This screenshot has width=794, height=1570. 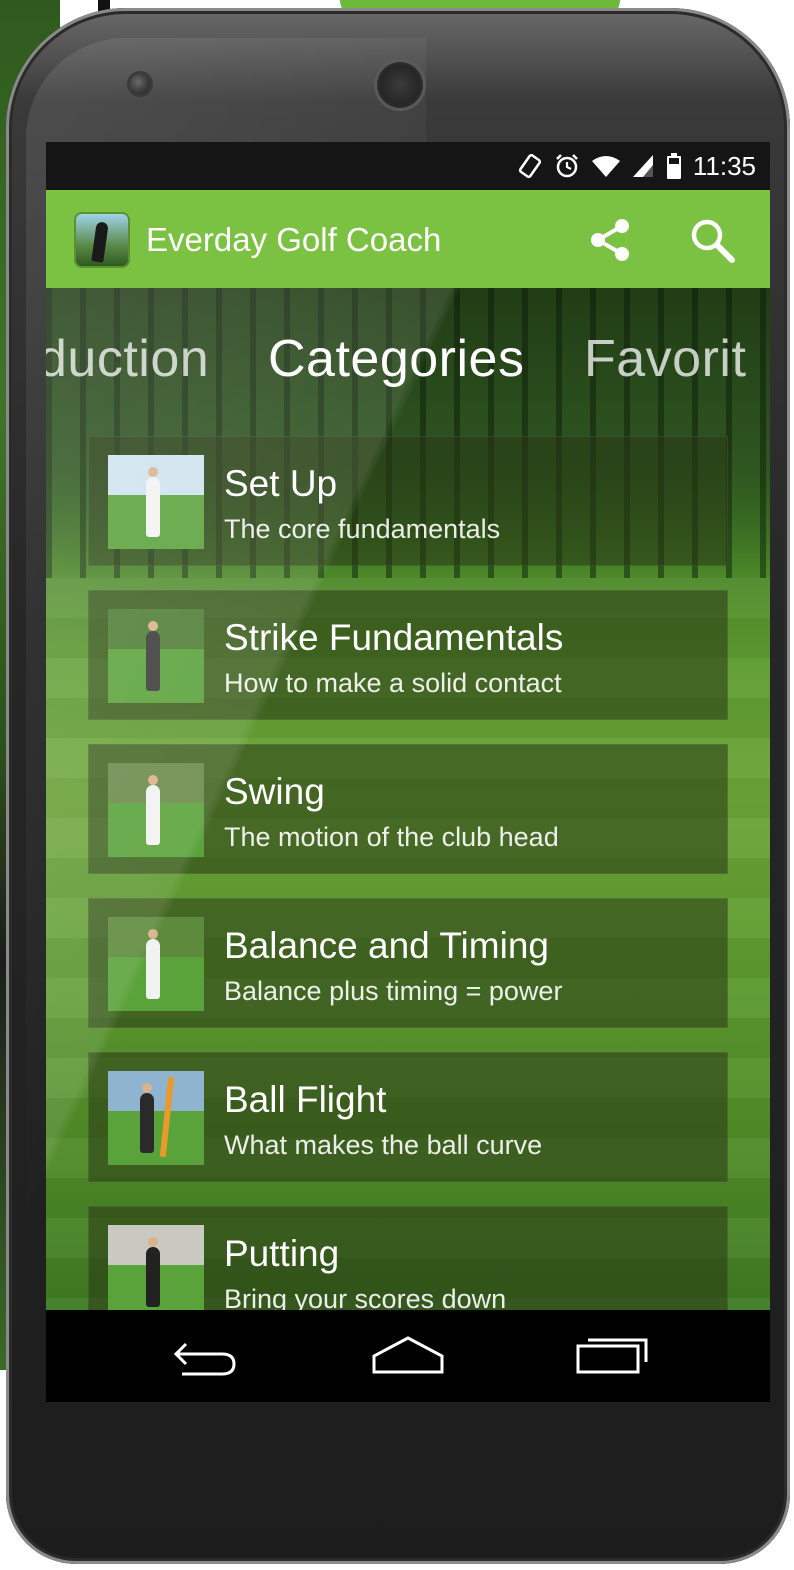 I want to click on front-camera, so click(x=140, y=84).